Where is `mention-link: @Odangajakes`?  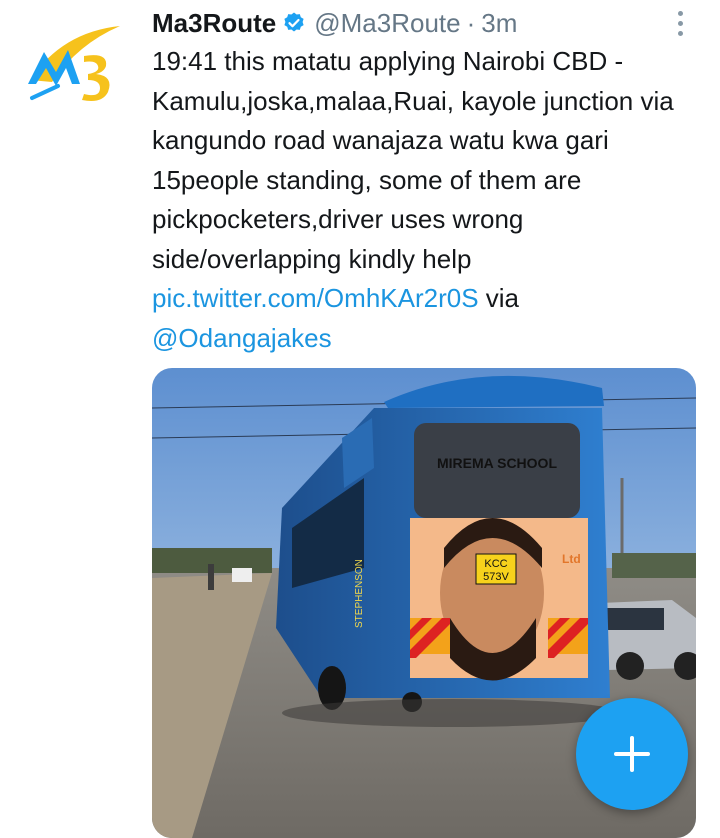 mention-link: @Odangajakes is located at coordinates (242, 338).